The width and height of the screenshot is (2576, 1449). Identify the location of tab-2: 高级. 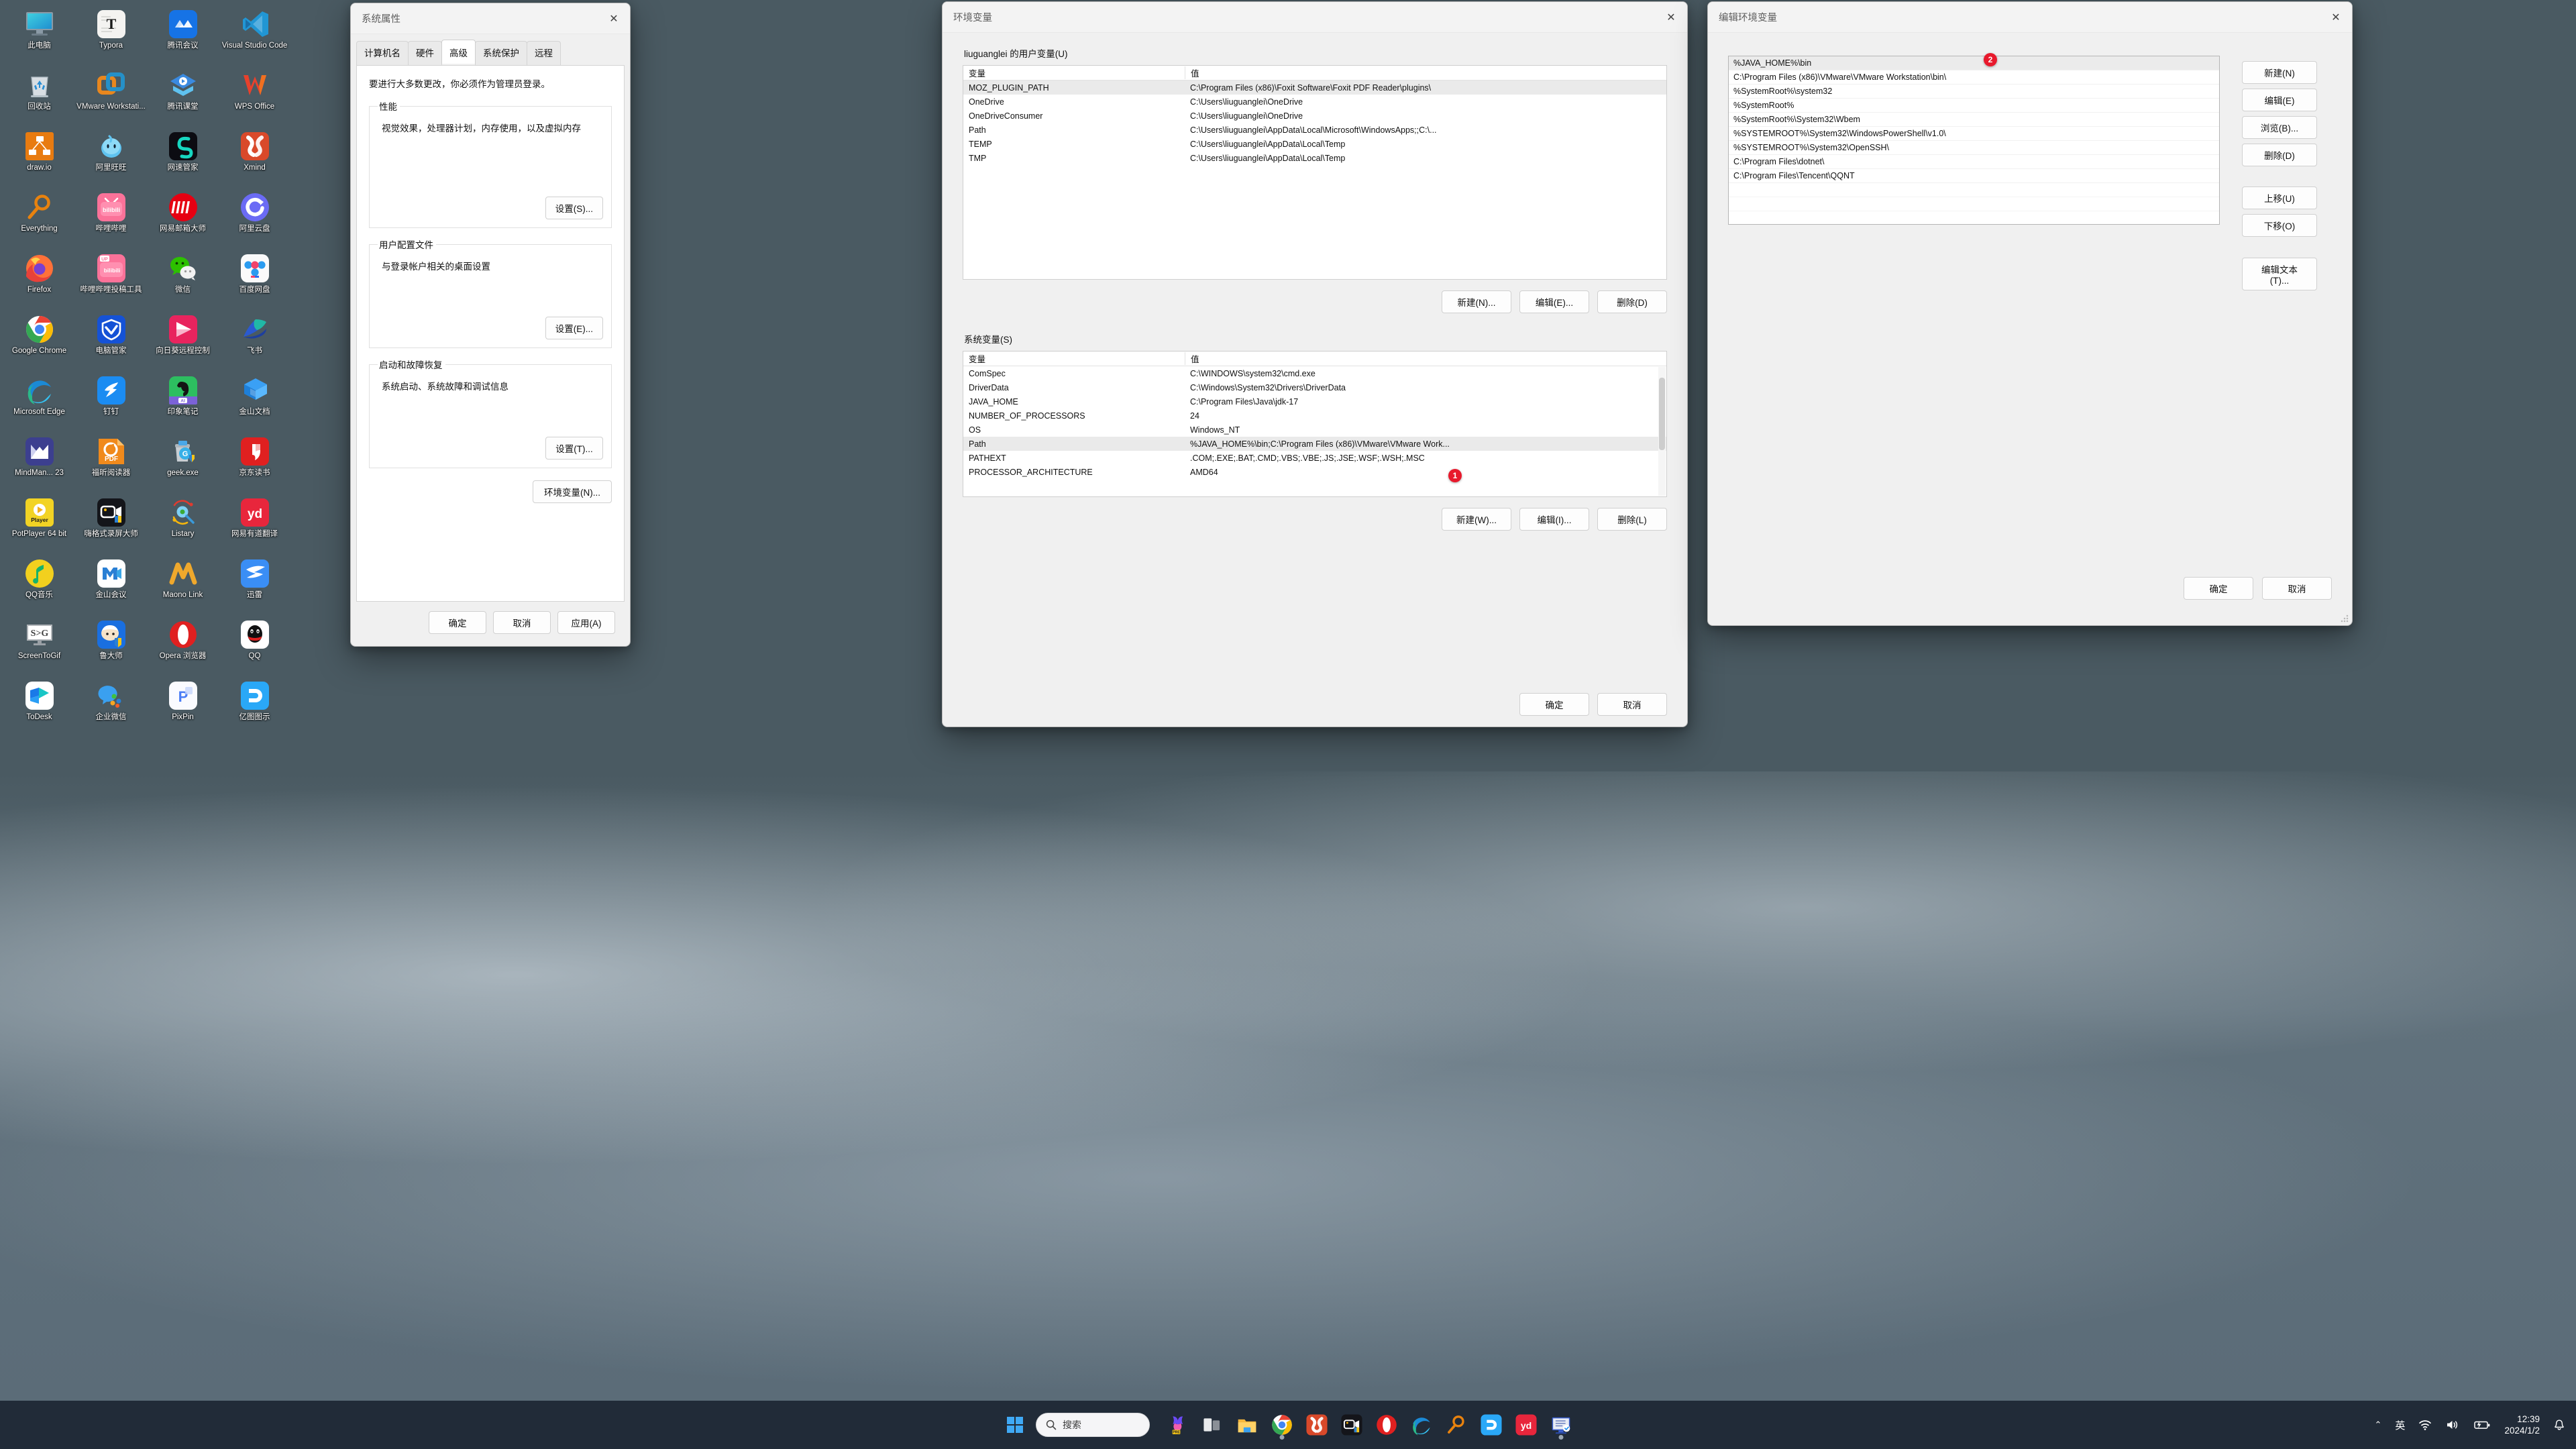
(458, 52).